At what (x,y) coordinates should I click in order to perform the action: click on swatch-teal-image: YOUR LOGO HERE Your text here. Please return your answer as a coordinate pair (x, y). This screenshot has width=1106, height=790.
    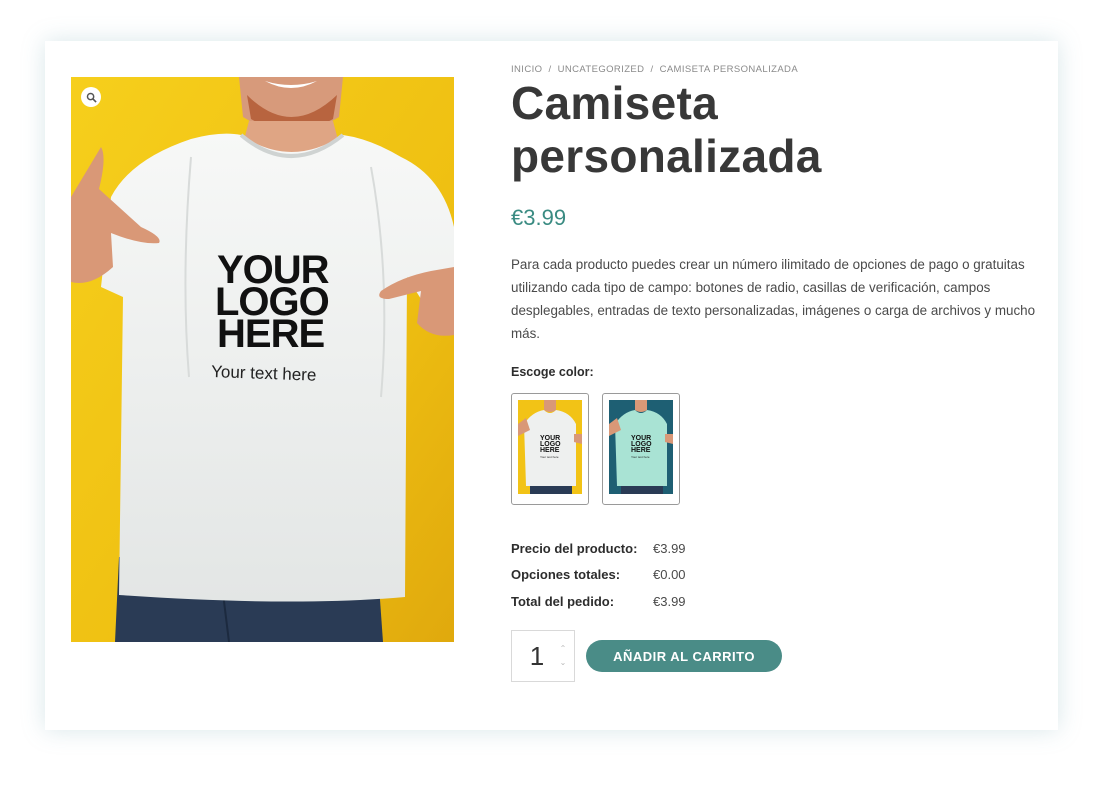
    Looking at the image, I should click on (641, 447).